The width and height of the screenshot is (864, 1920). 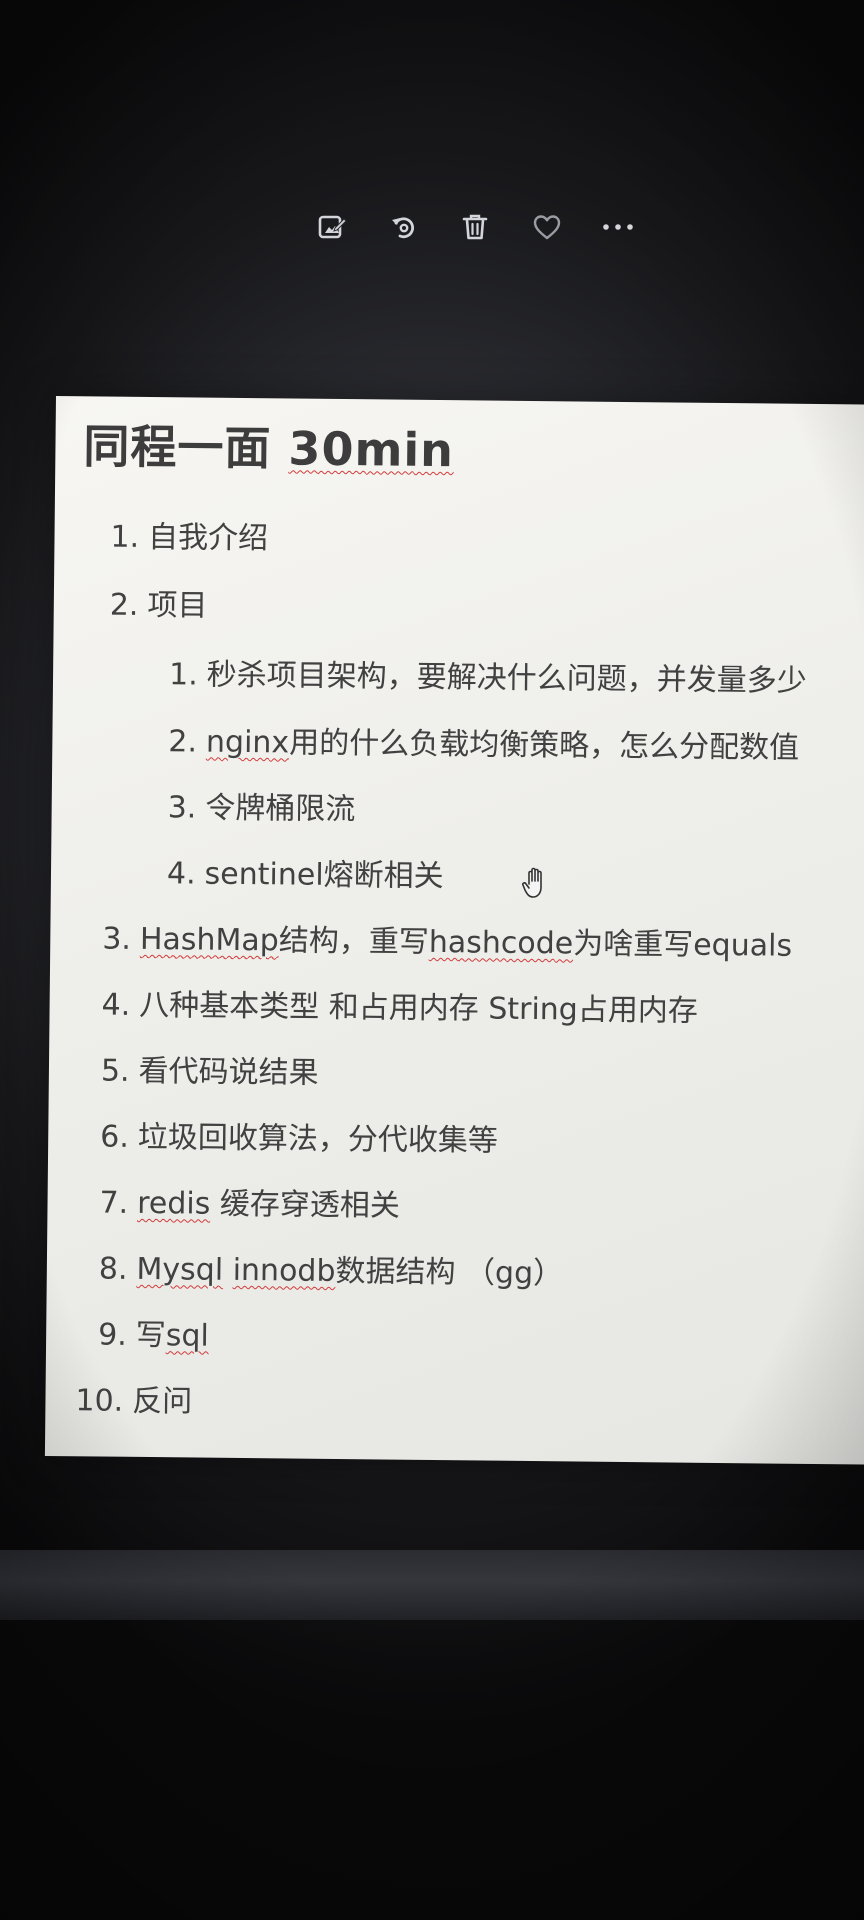 I want to click on favorite-button, so click(x=547, y=227).